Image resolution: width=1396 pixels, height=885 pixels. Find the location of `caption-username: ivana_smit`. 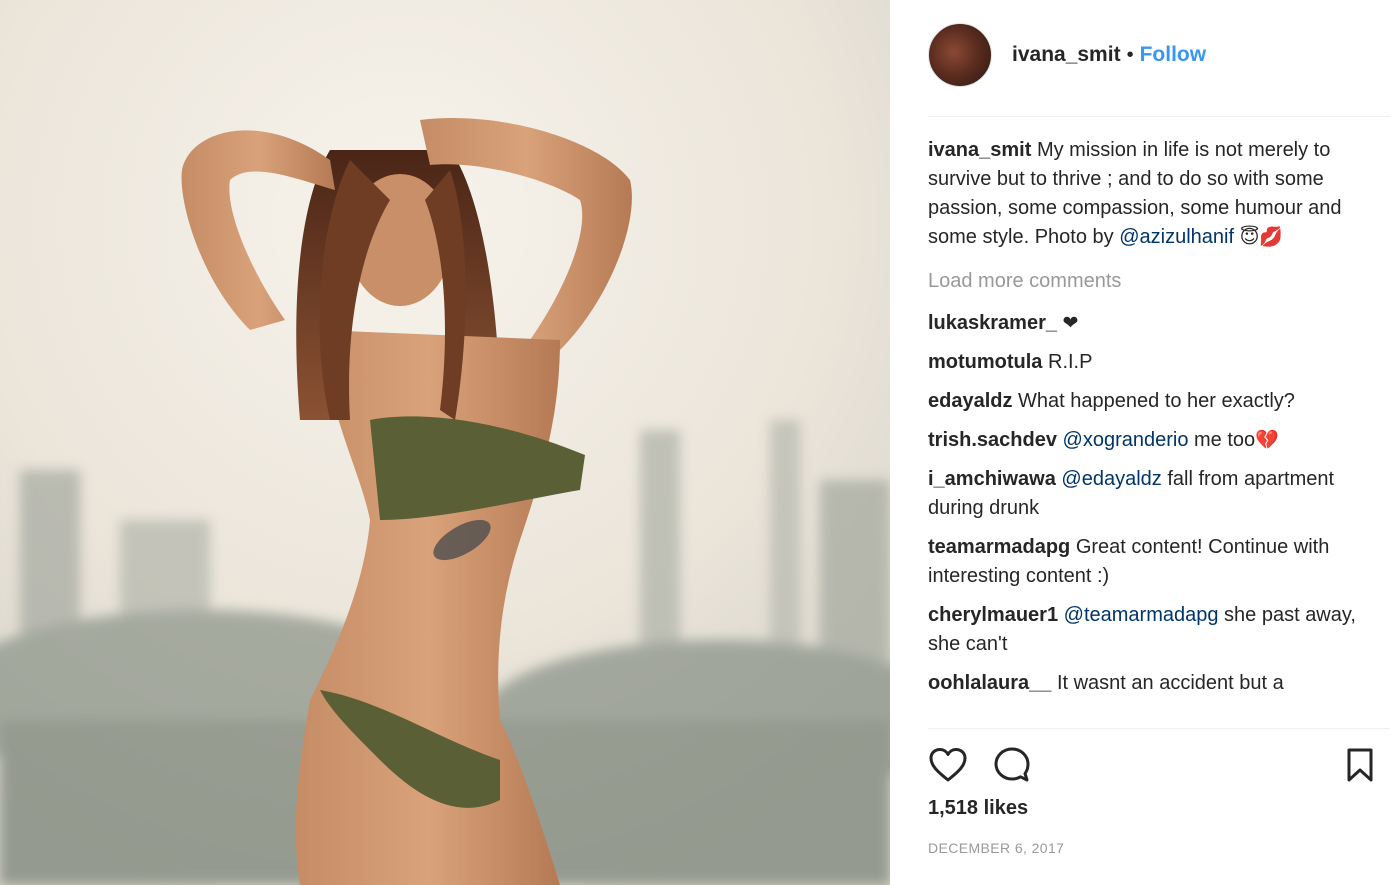

caption-username: ivana_smit is located at coordinates (979, 150).